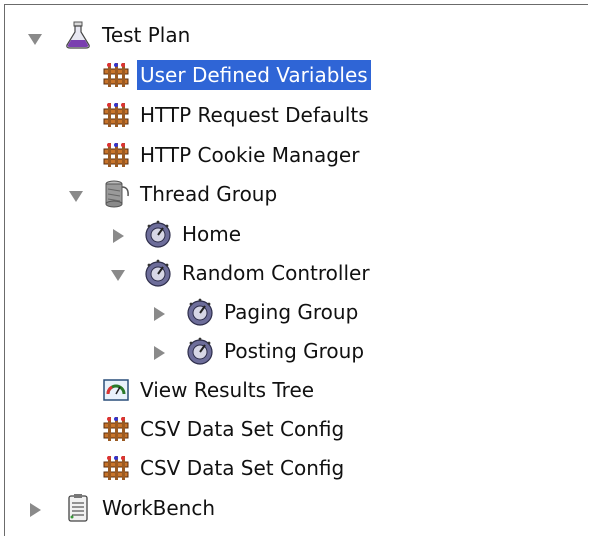 The width and height of the screenshot is (590, 536). Describe the element at coordinates (242, 468) in the screenshot. I see `tree-label-csv-data-set-config-2: CSV Data Set Config` at that location.